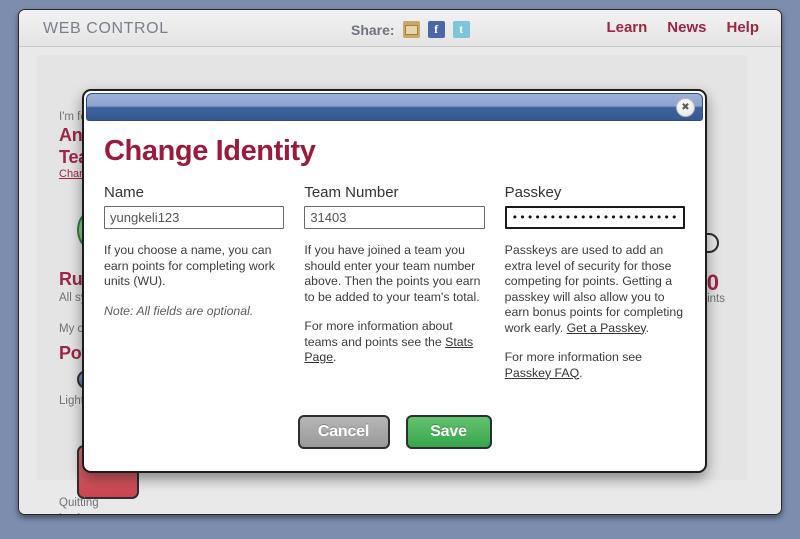 The height and width of the screenshot is (539, 800). I want to click on name-note-text: Note: All fields are optional., so click(179, 310).